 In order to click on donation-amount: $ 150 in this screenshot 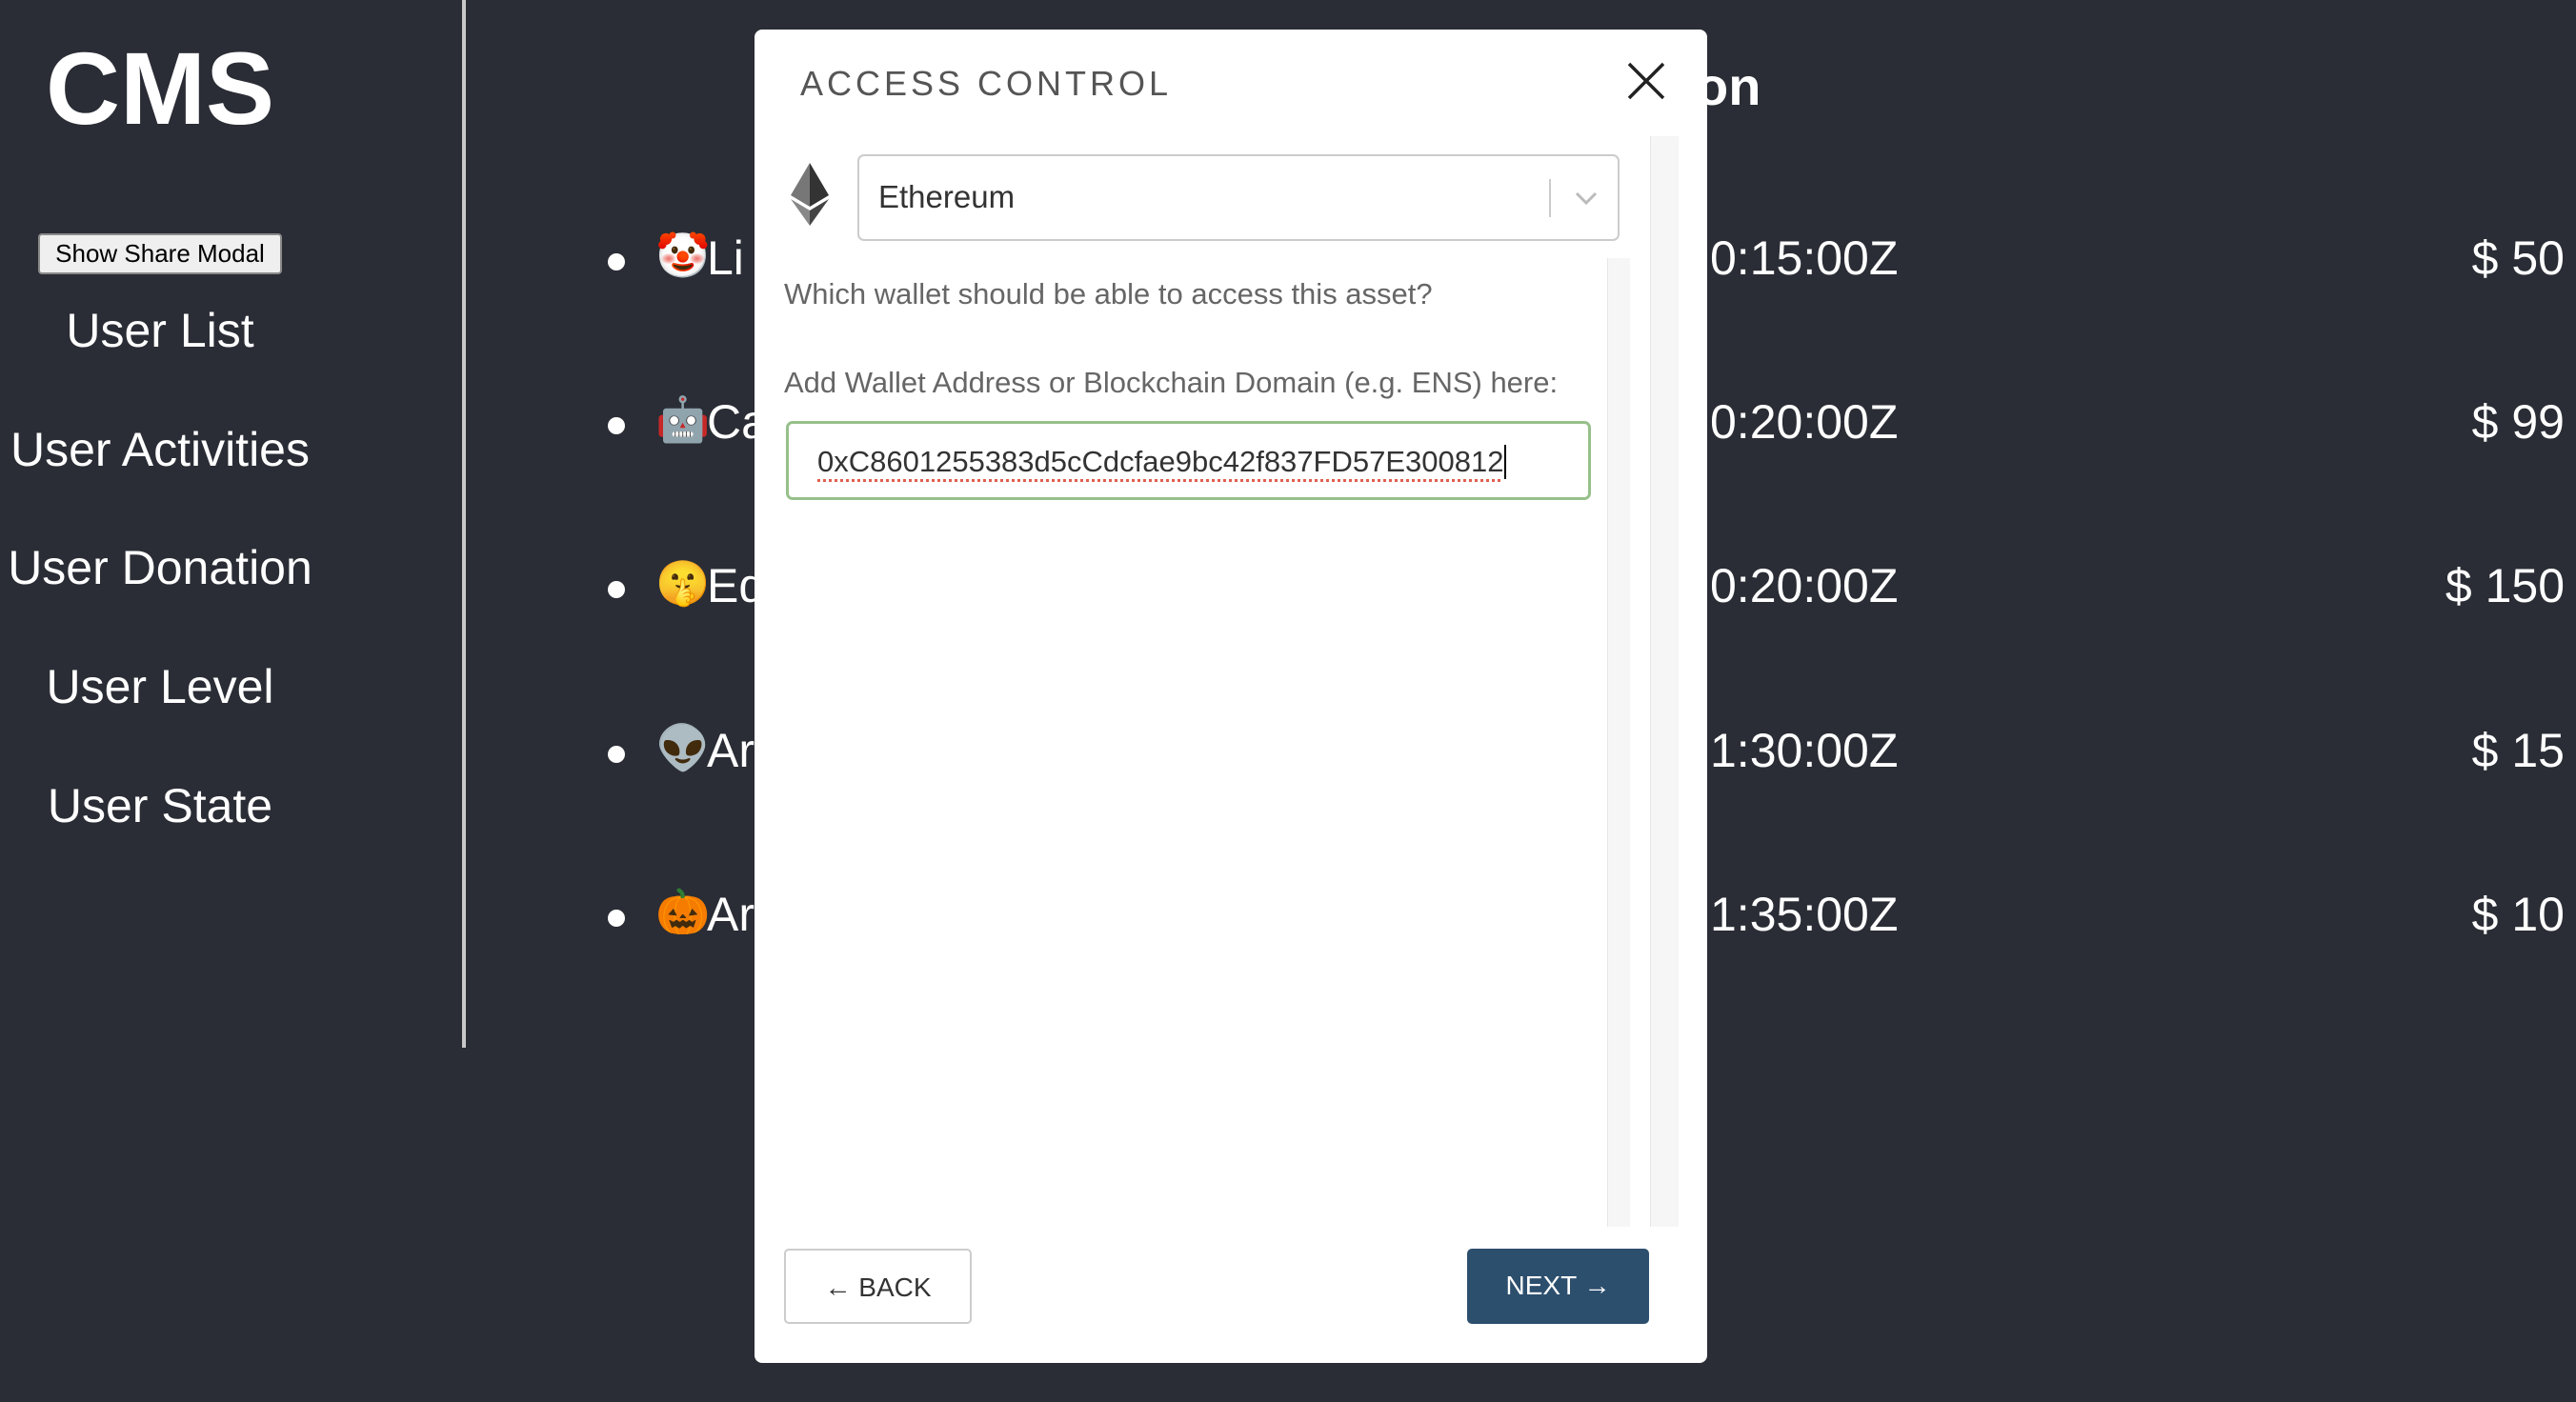, I will do `click(2505, 585)`.